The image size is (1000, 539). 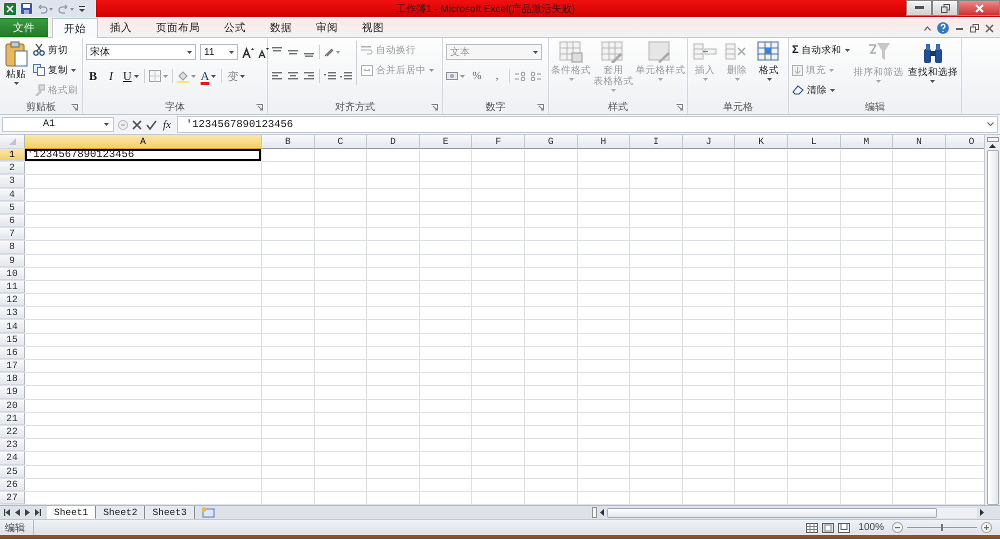 I want to click on middle-align-icon, so click(x=293, y=52).